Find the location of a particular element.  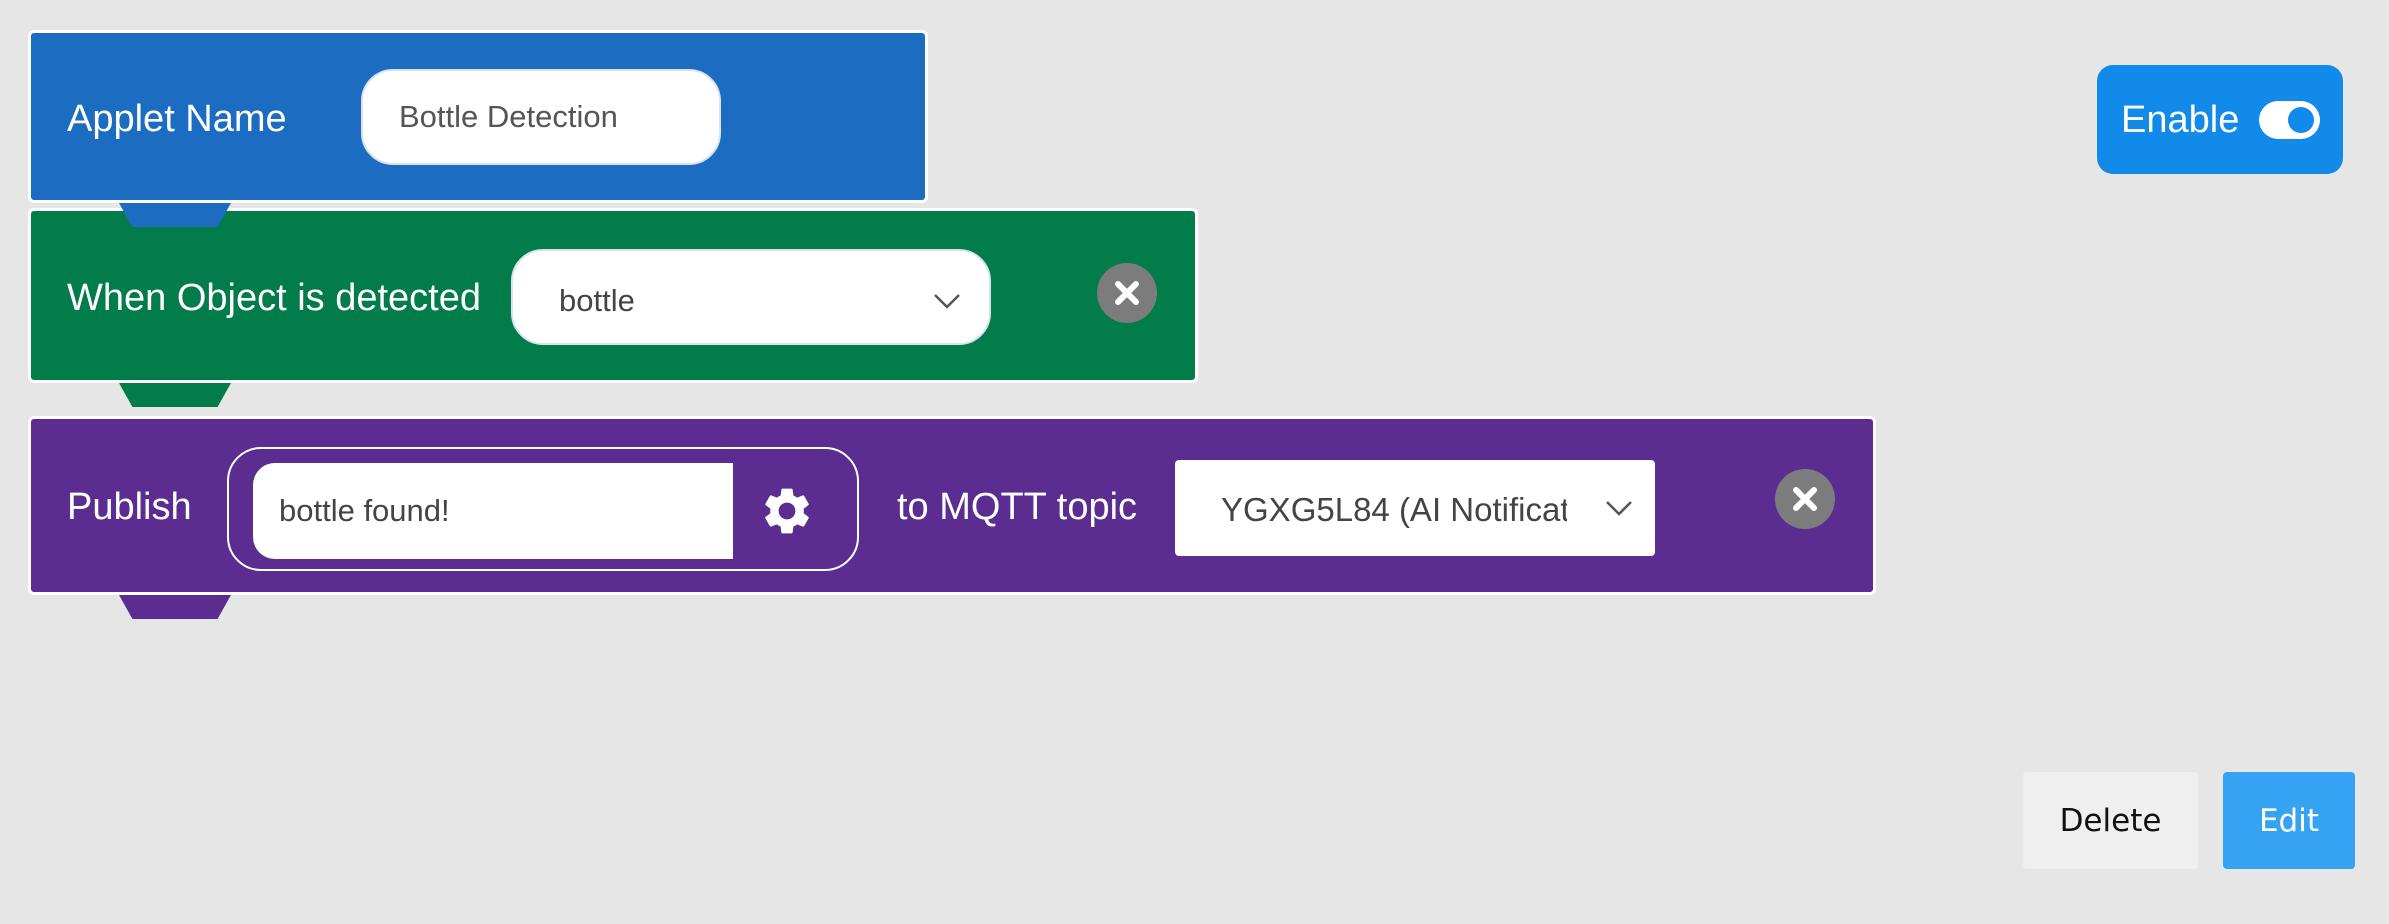

mqtt-topic-select: YGXG5L84 (AI Notificatic is located at coordinates (1415, 508).